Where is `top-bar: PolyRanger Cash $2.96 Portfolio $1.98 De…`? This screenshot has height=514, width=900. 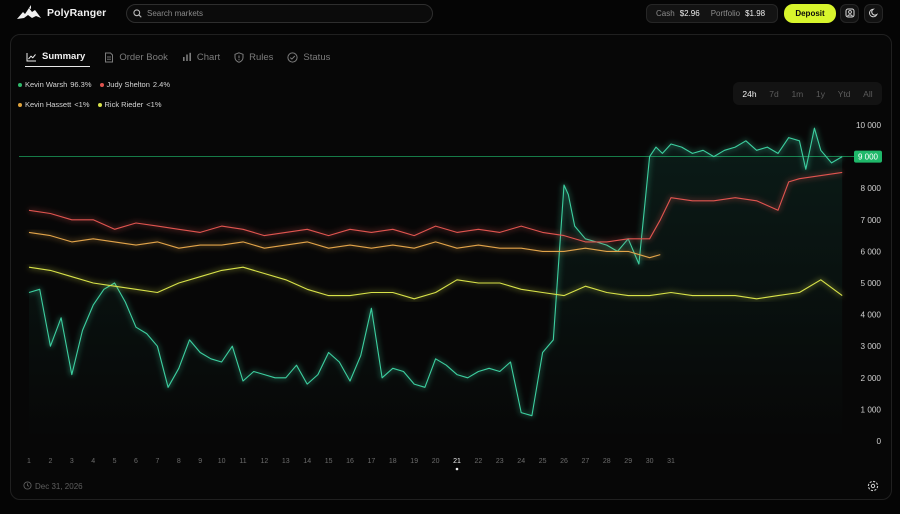
top-bar: PolyRanger Cash $2.96 Portfolio $1.98 De… is located at coordinates (450, 14).